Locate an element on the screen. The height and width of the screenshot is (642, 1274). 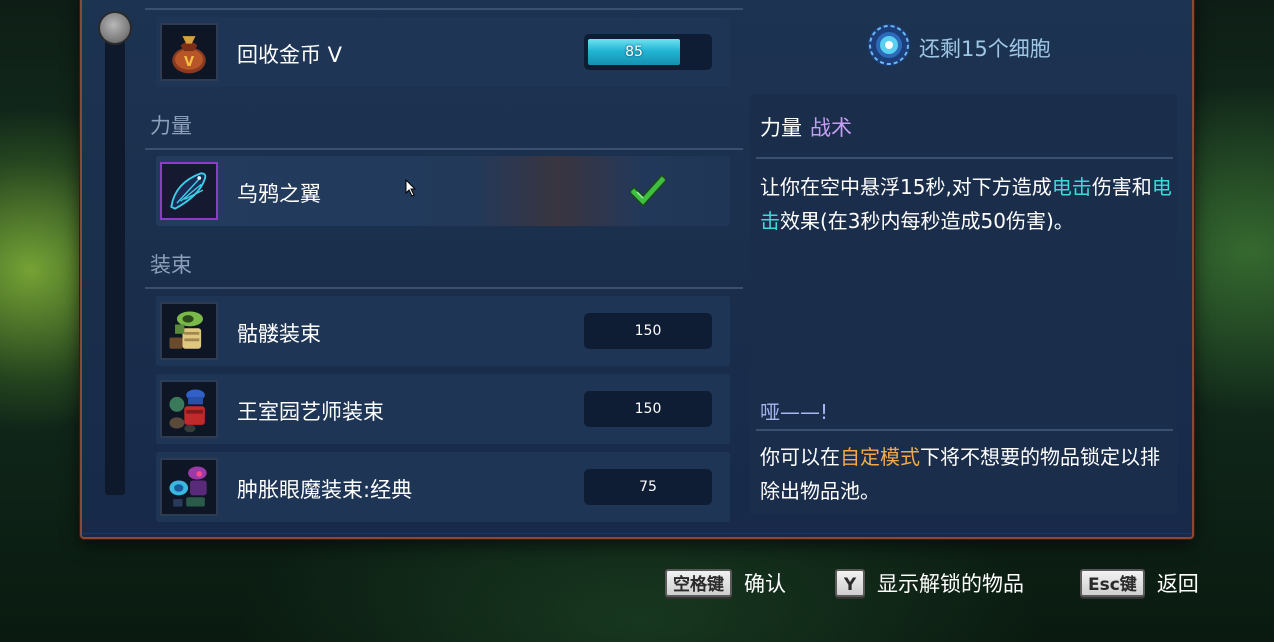
skeleton-outfit-icon is located at coordinates (189, 331).